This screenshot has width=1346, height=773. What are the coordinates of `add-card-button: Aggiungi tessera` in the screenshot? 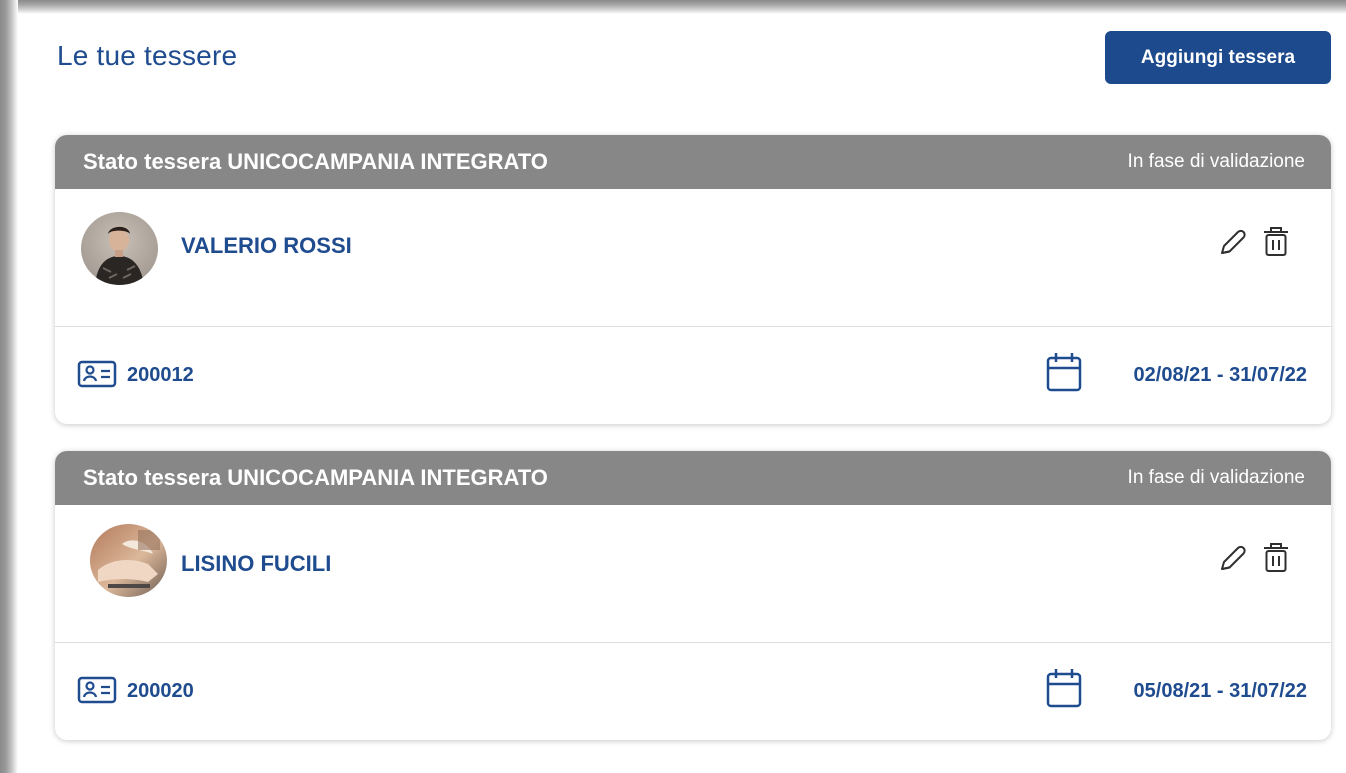 It's located at (1218, 57).